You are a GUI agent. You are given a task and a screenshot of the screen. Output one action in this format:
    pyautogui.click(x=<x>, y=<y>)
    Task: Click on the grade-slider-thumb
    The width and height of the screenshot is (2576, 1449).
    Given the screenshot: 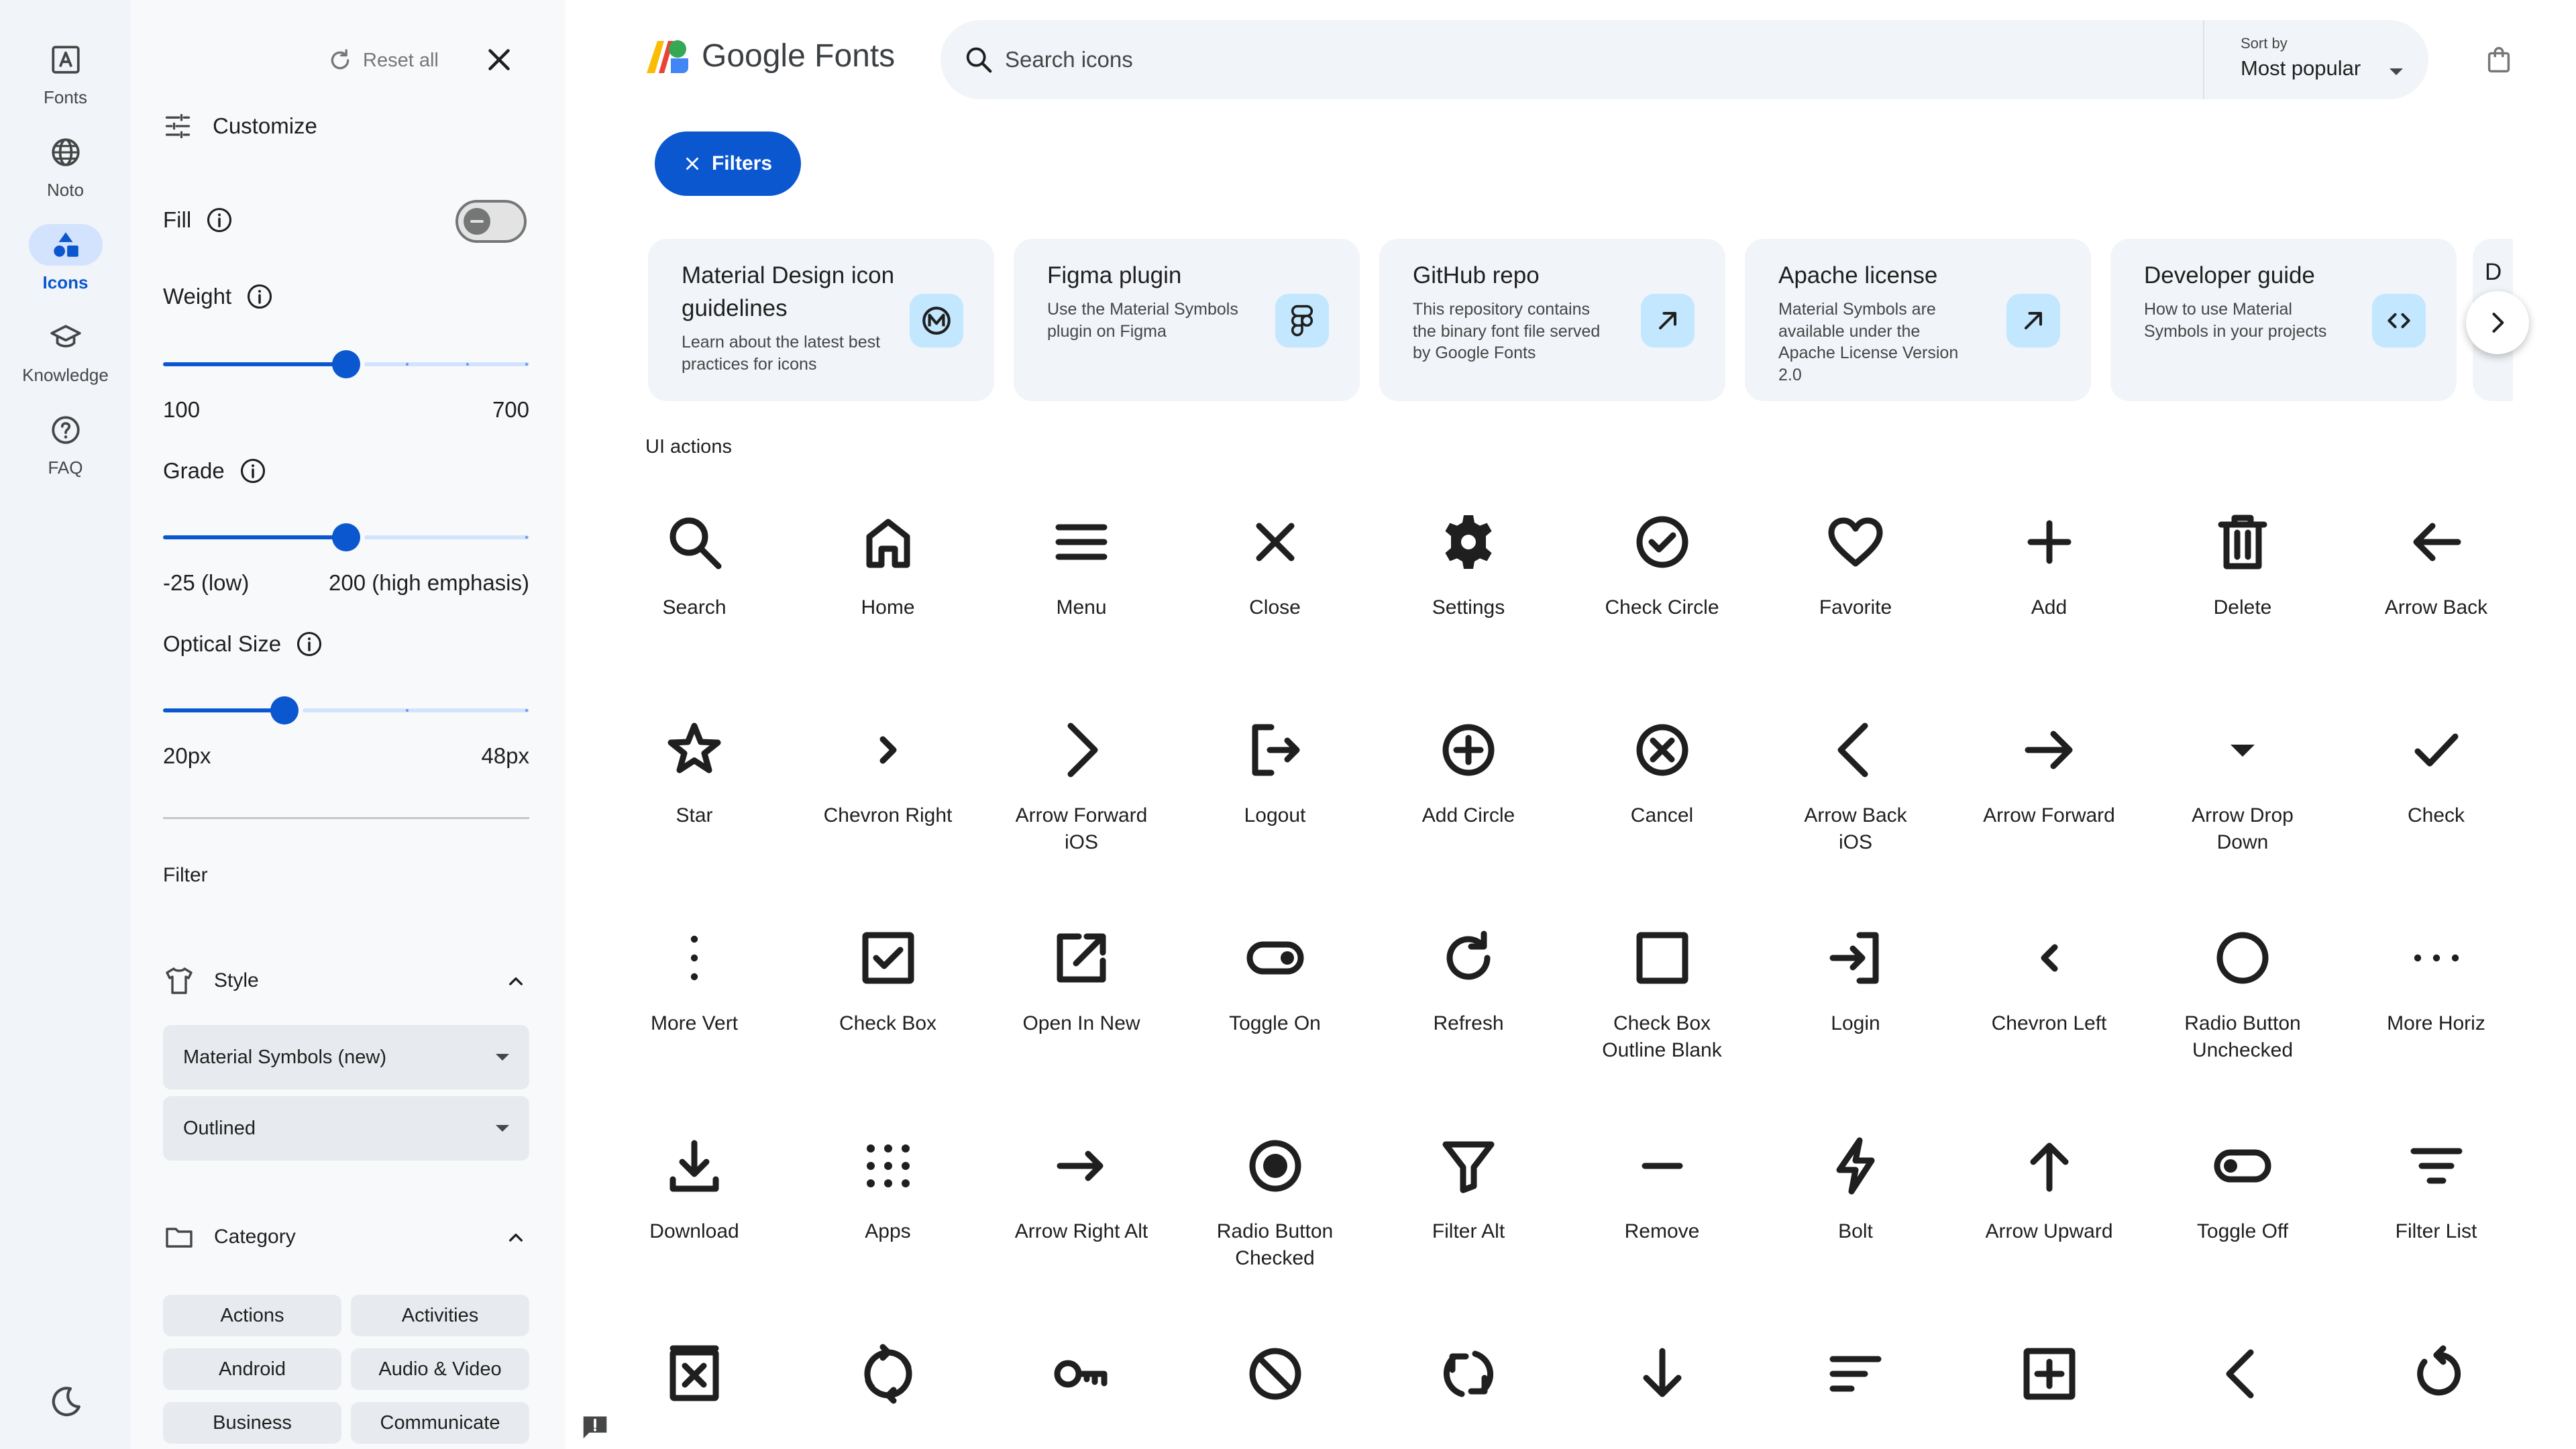 What is the action you would take?
    pyautogui.click(x=346, y=537)
    